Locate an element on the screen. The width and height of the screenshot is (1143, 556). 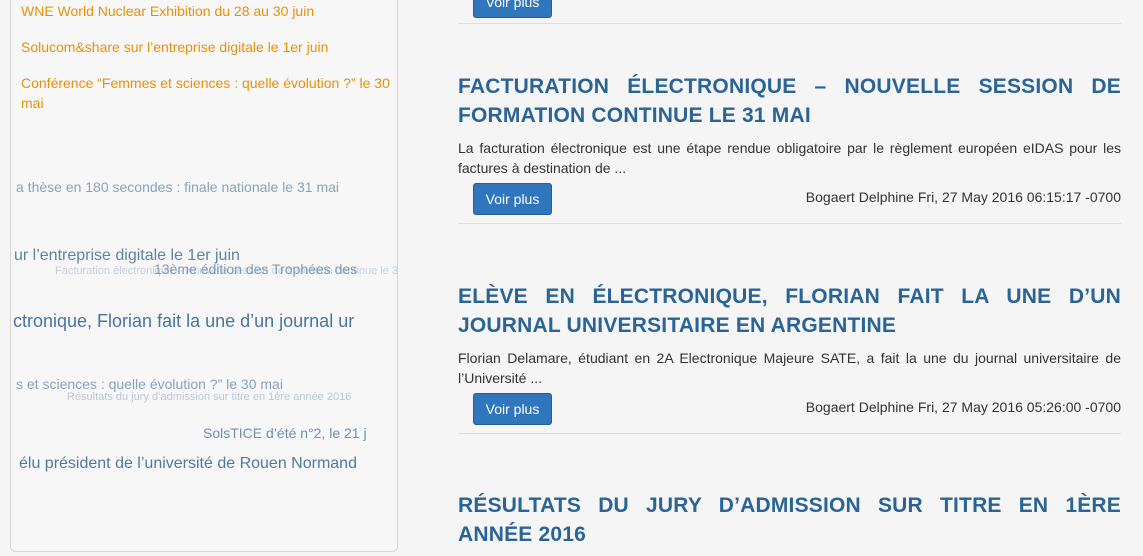
cloud-item: 13ème édition des Trophées des is located at coordinates (255, 269).